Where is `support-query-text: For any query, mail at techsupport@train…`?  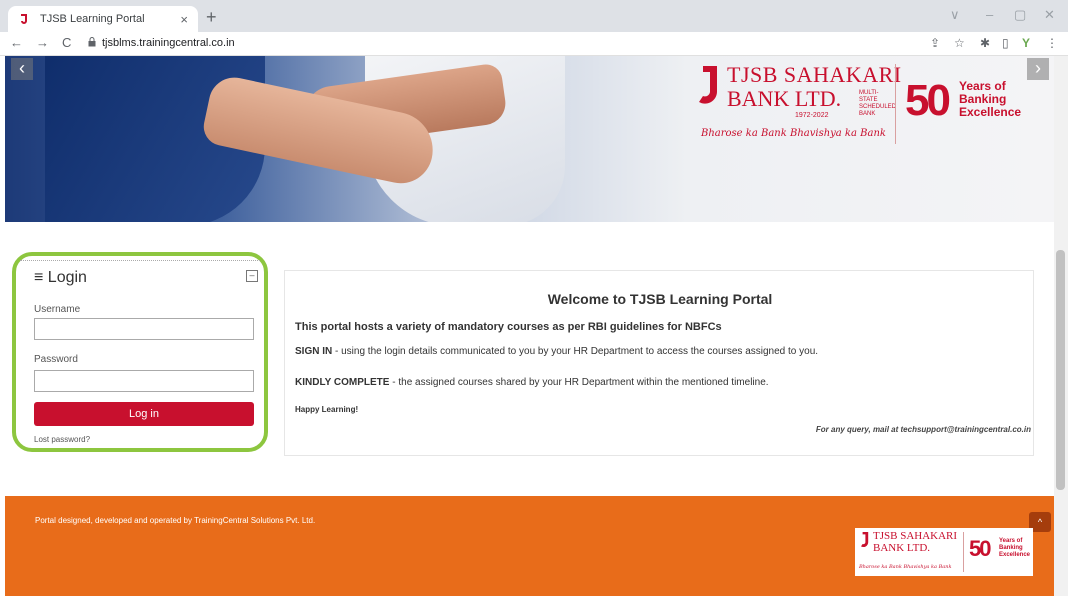 support-query-text: For any query, mail at techsupport@train… is located at coordinates (923, 429).